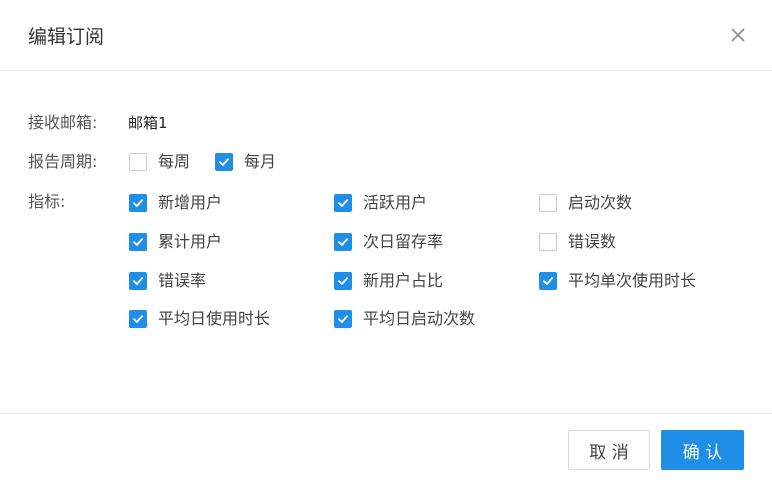 Image resolution: width=772 pixels, height=486 pixels. I want to click on confirm-button: 确 认, so click(702, 450).